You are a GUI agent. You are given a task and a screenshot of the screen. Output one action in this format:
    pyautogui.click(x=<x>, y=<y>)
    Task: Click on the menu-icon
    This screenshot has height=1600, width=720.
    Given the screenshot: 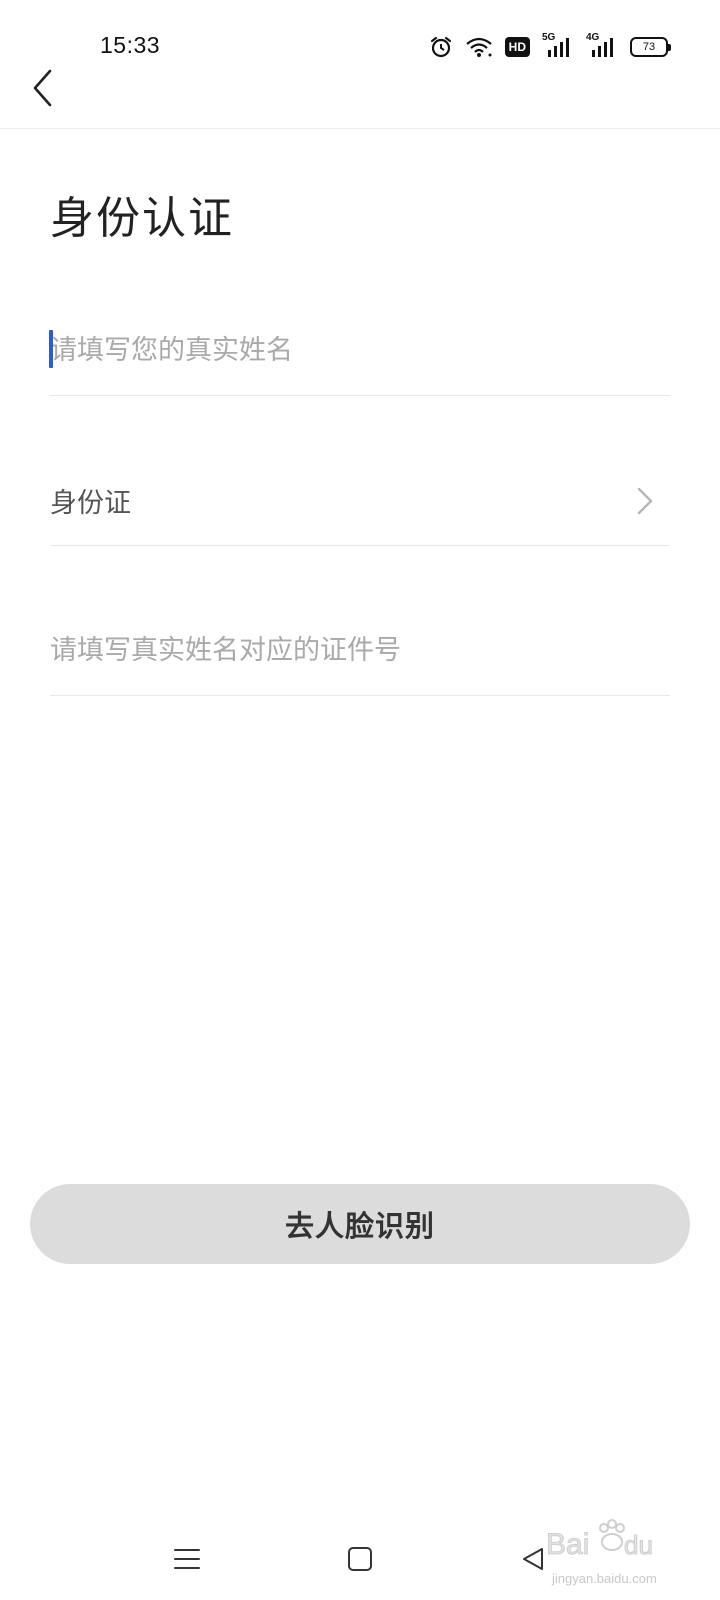 What is the action you would take?
    pyautogui.click(x=187, y=1559)
    